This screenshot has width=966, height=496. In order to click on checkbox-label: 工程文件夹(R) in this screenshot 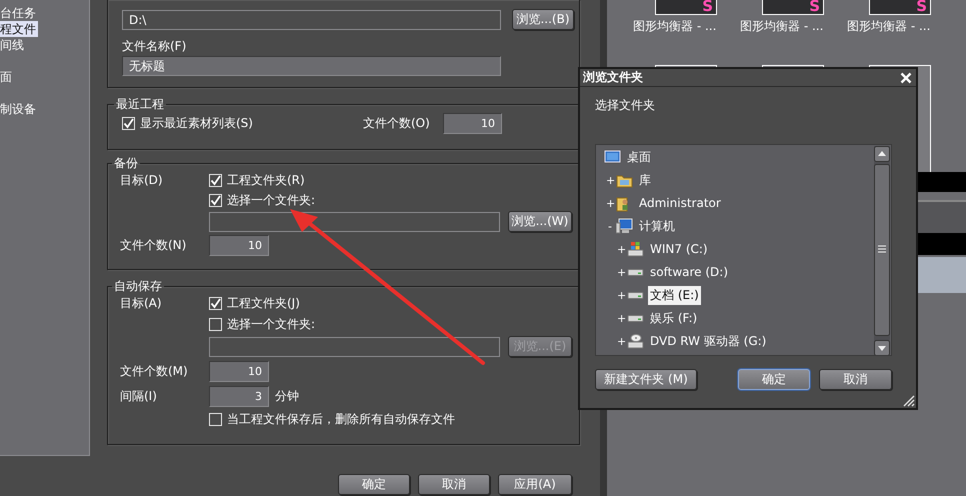, I will do `click(266, 180)`.